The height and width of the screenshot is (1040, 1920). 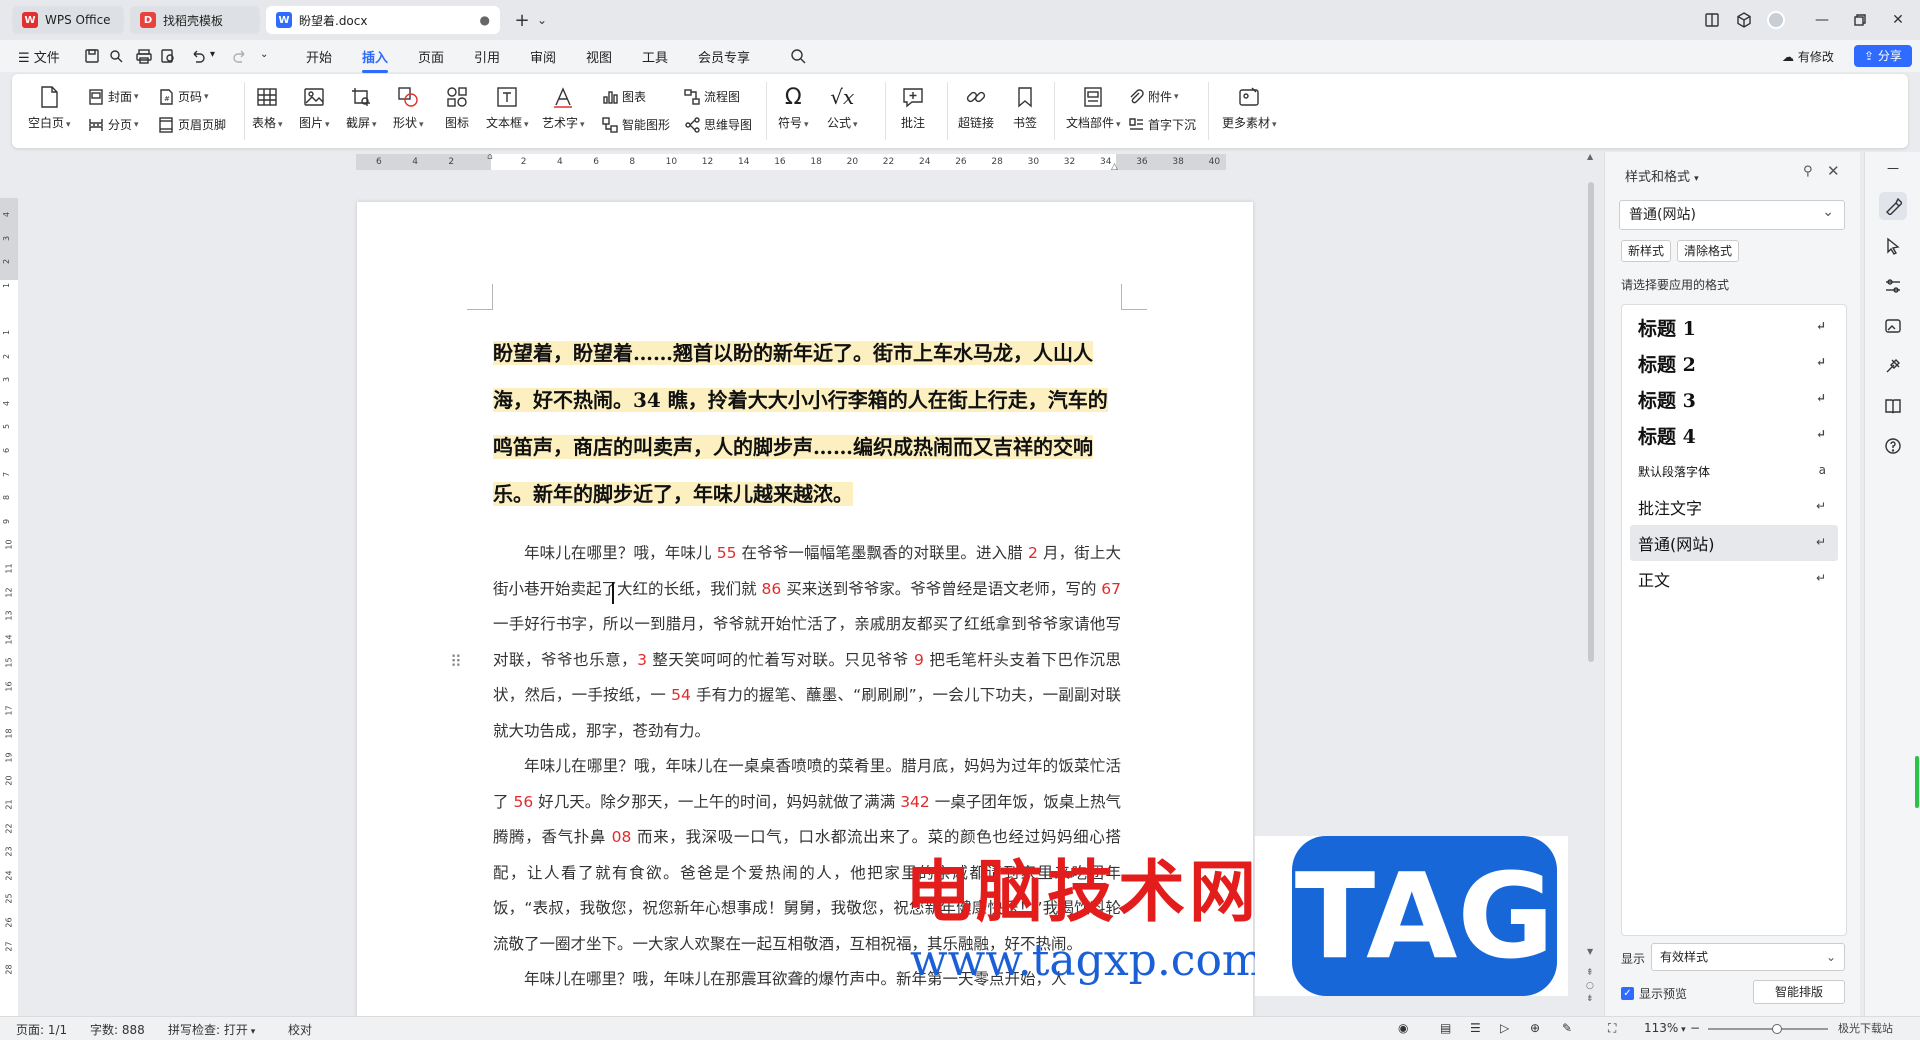 What do you see at coordinates (1808, 56) in the screenshot?
I see `changes-indicator: ☁ 有修改` at bounding box center [1808, 56].